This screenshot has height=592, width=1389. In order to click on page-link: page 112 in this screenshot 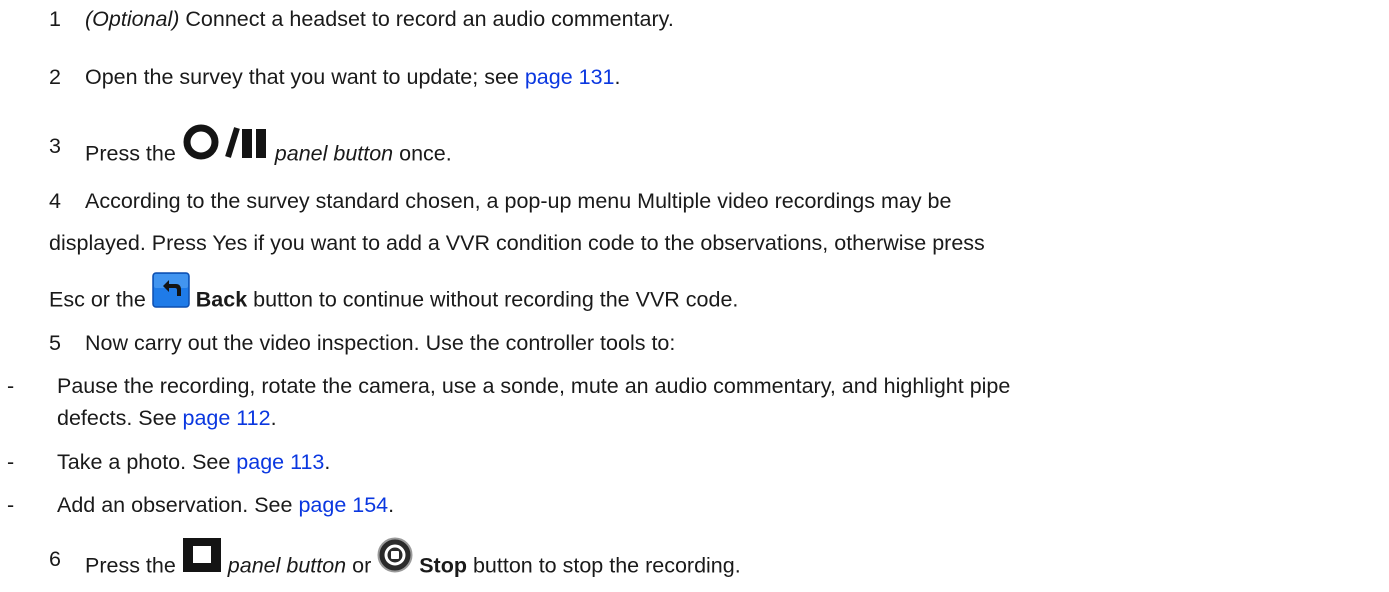, I will do `click(227, 418)`.